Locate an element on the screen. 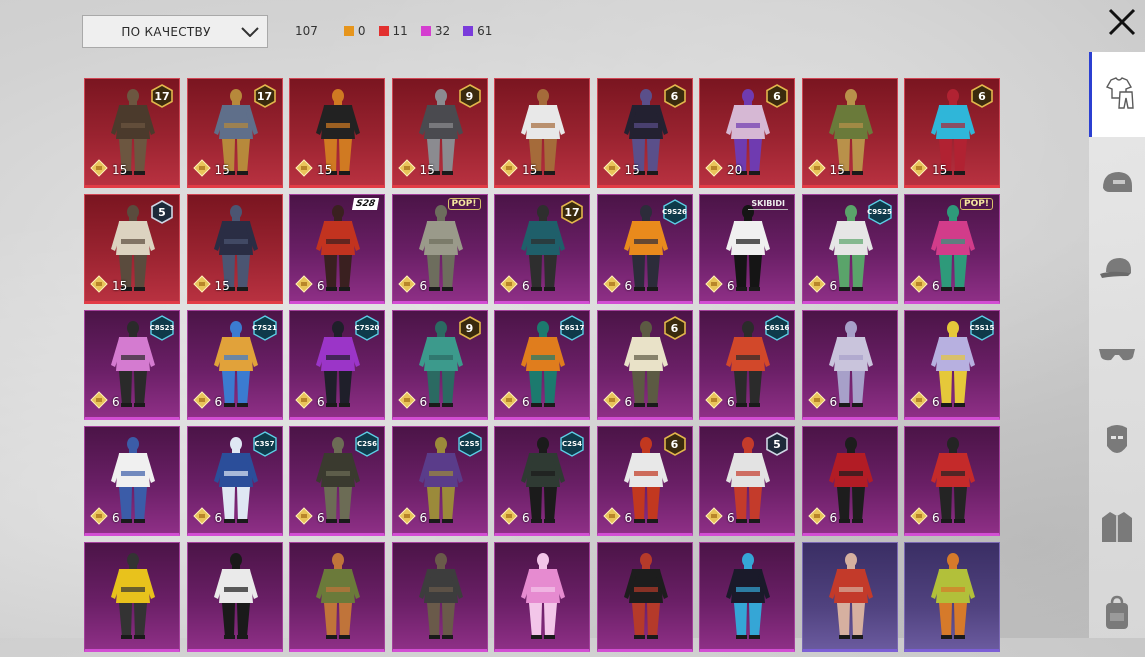  season-badge-label: C9S26 is located at coordinates (674, 212).